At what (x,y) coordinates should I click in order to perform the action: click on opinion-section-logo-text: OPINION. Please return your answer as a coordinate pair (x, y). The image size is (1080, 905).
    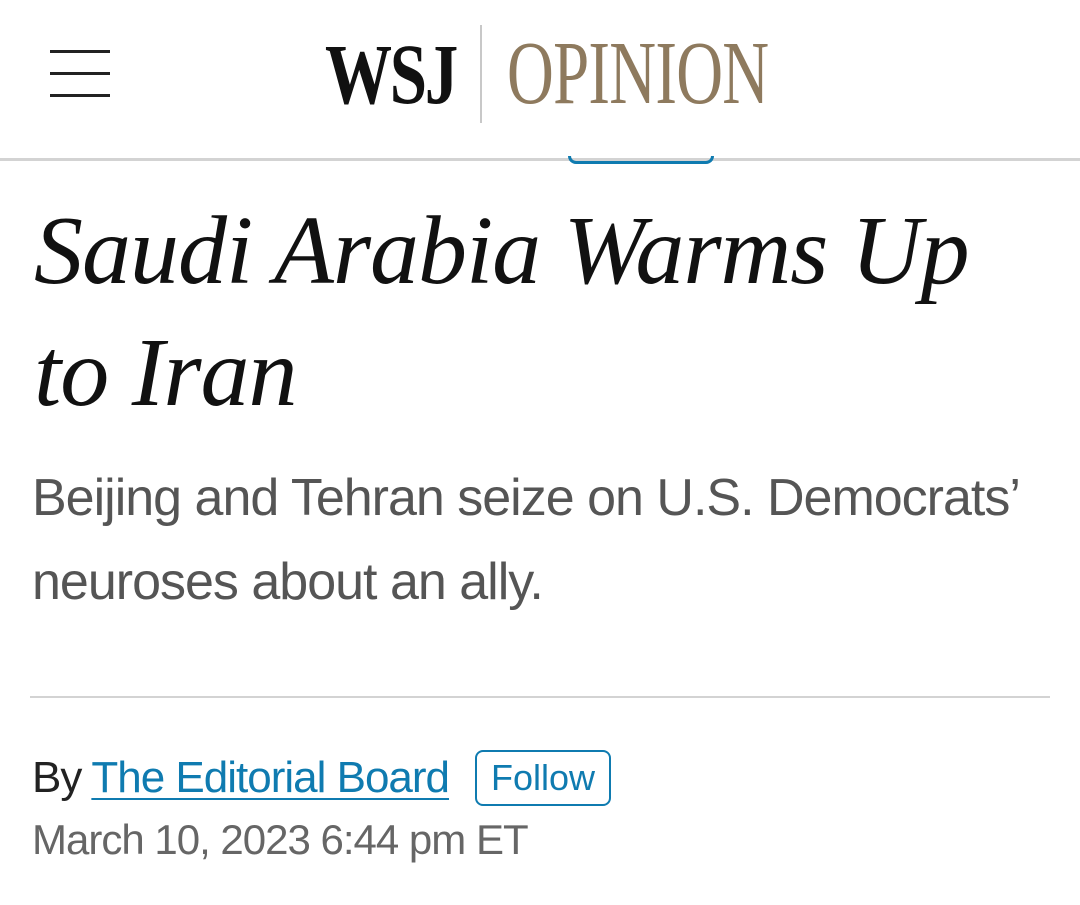
    Looking at the image, I should click on (638, 73).